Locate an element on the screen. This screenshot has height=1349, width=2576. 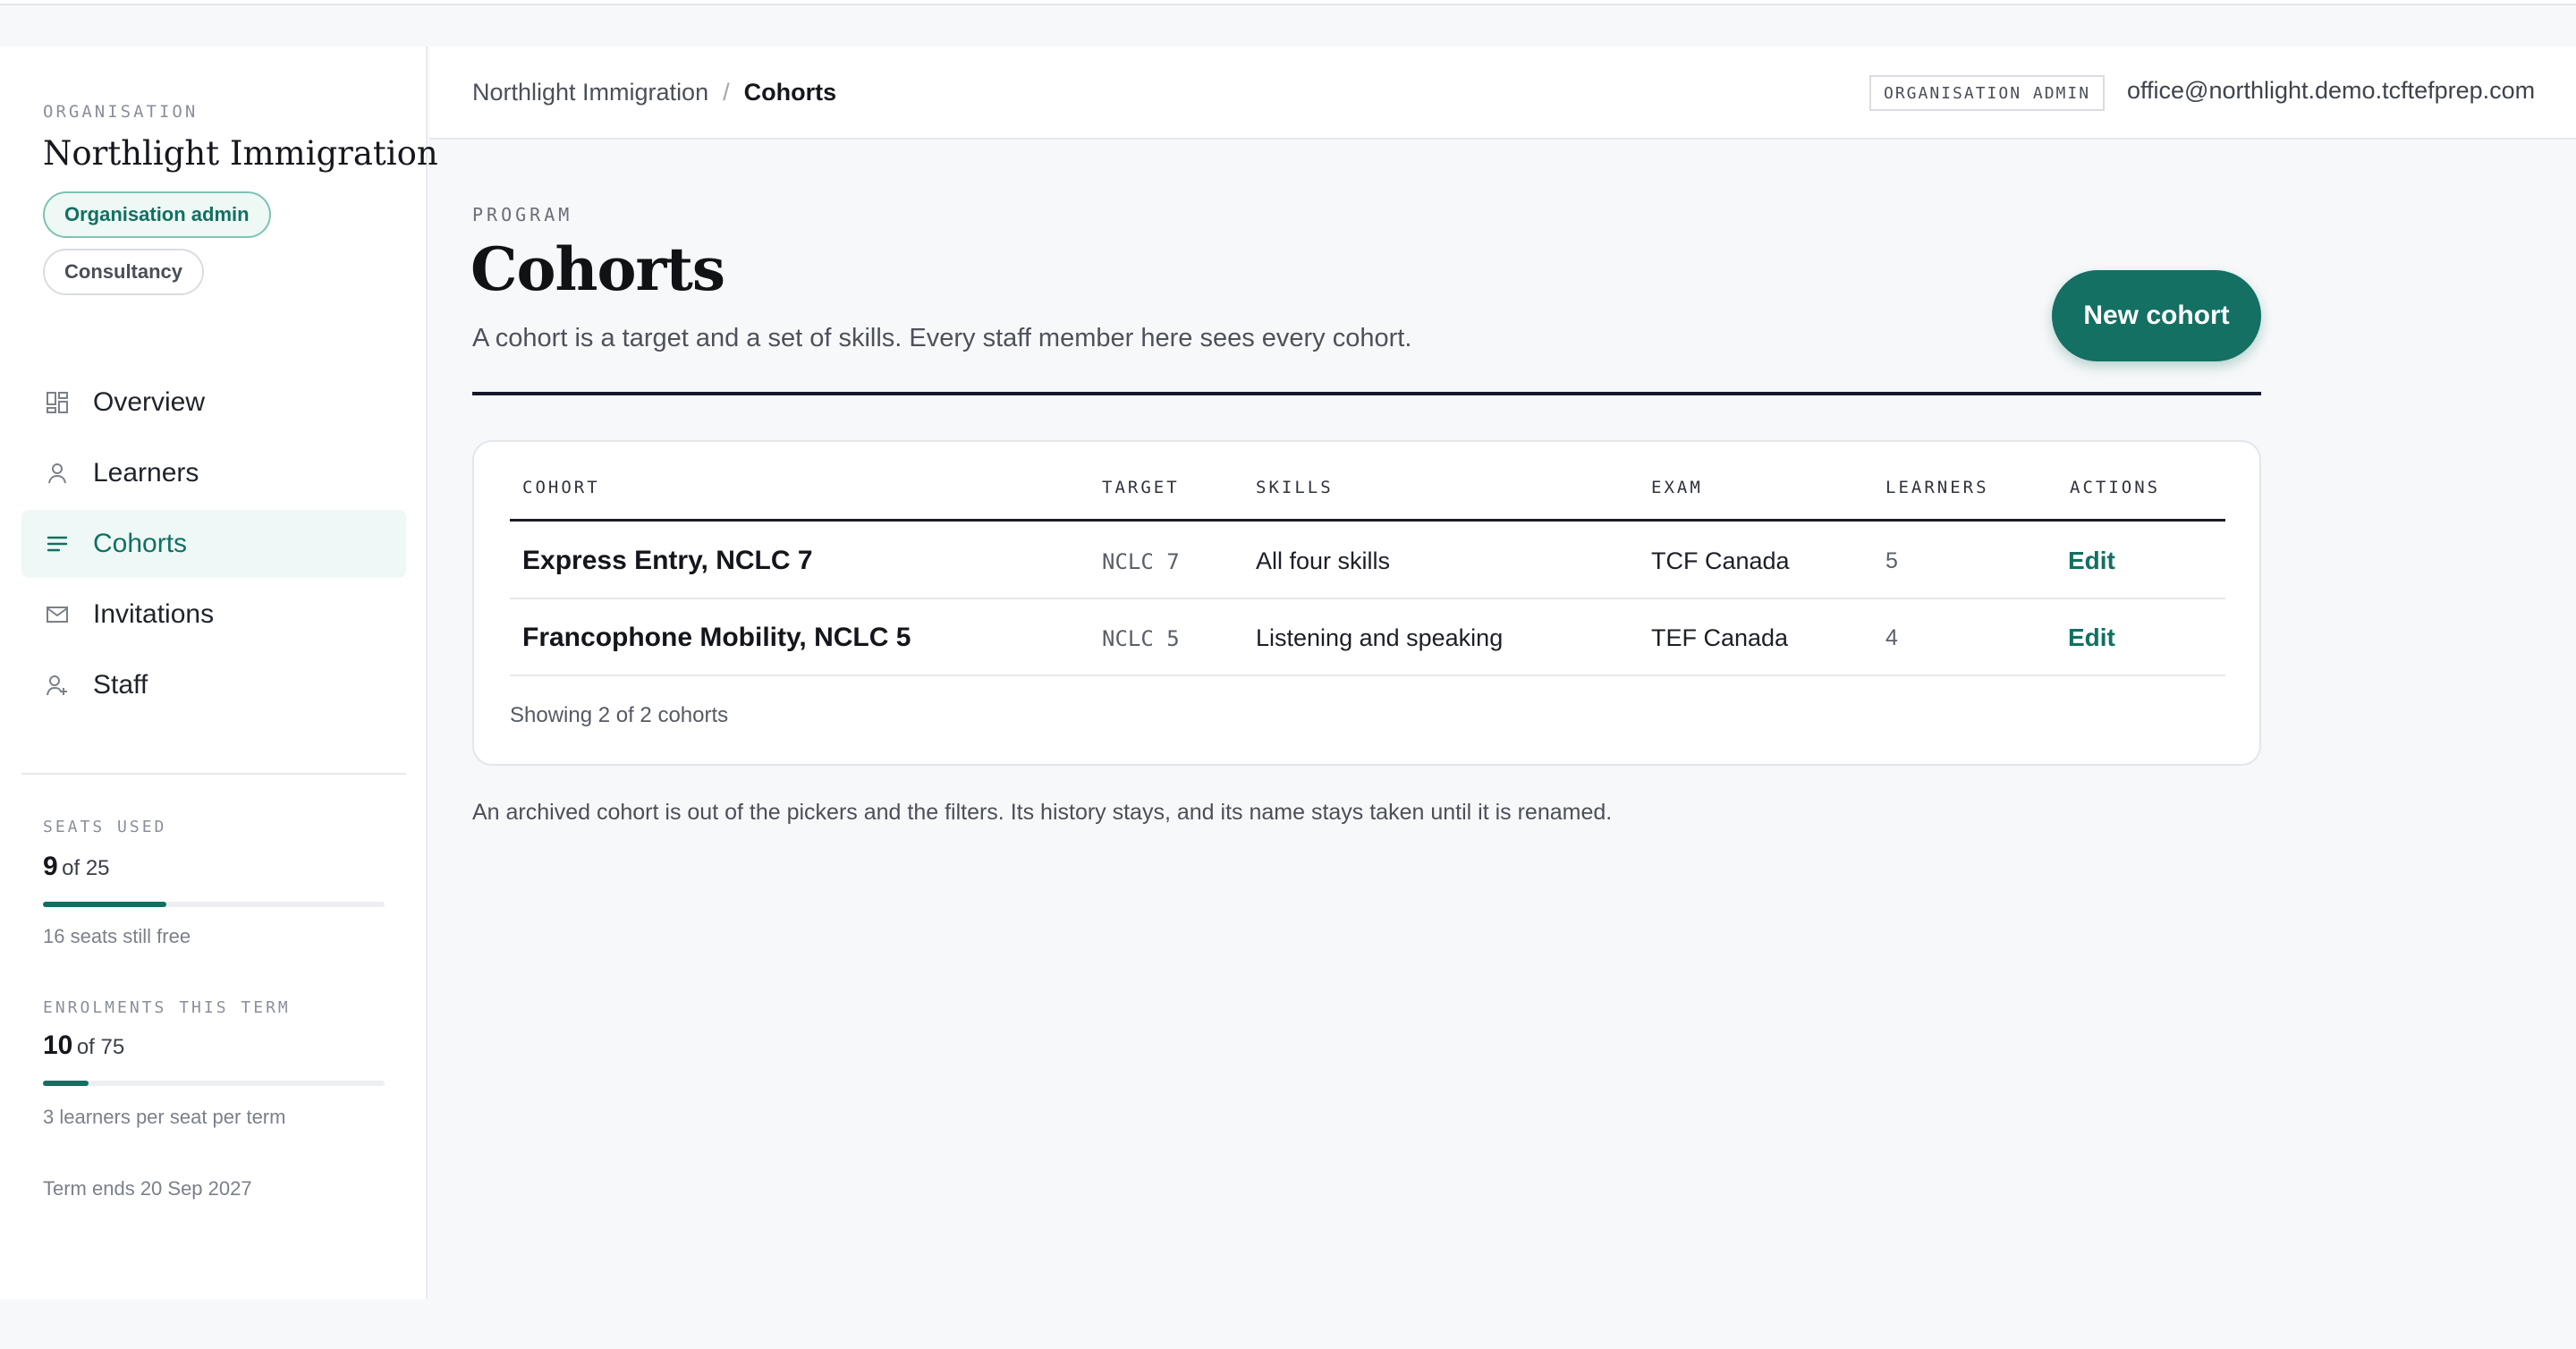
cohort-exam: TEF Canada is located at coordinates (1720, 637).